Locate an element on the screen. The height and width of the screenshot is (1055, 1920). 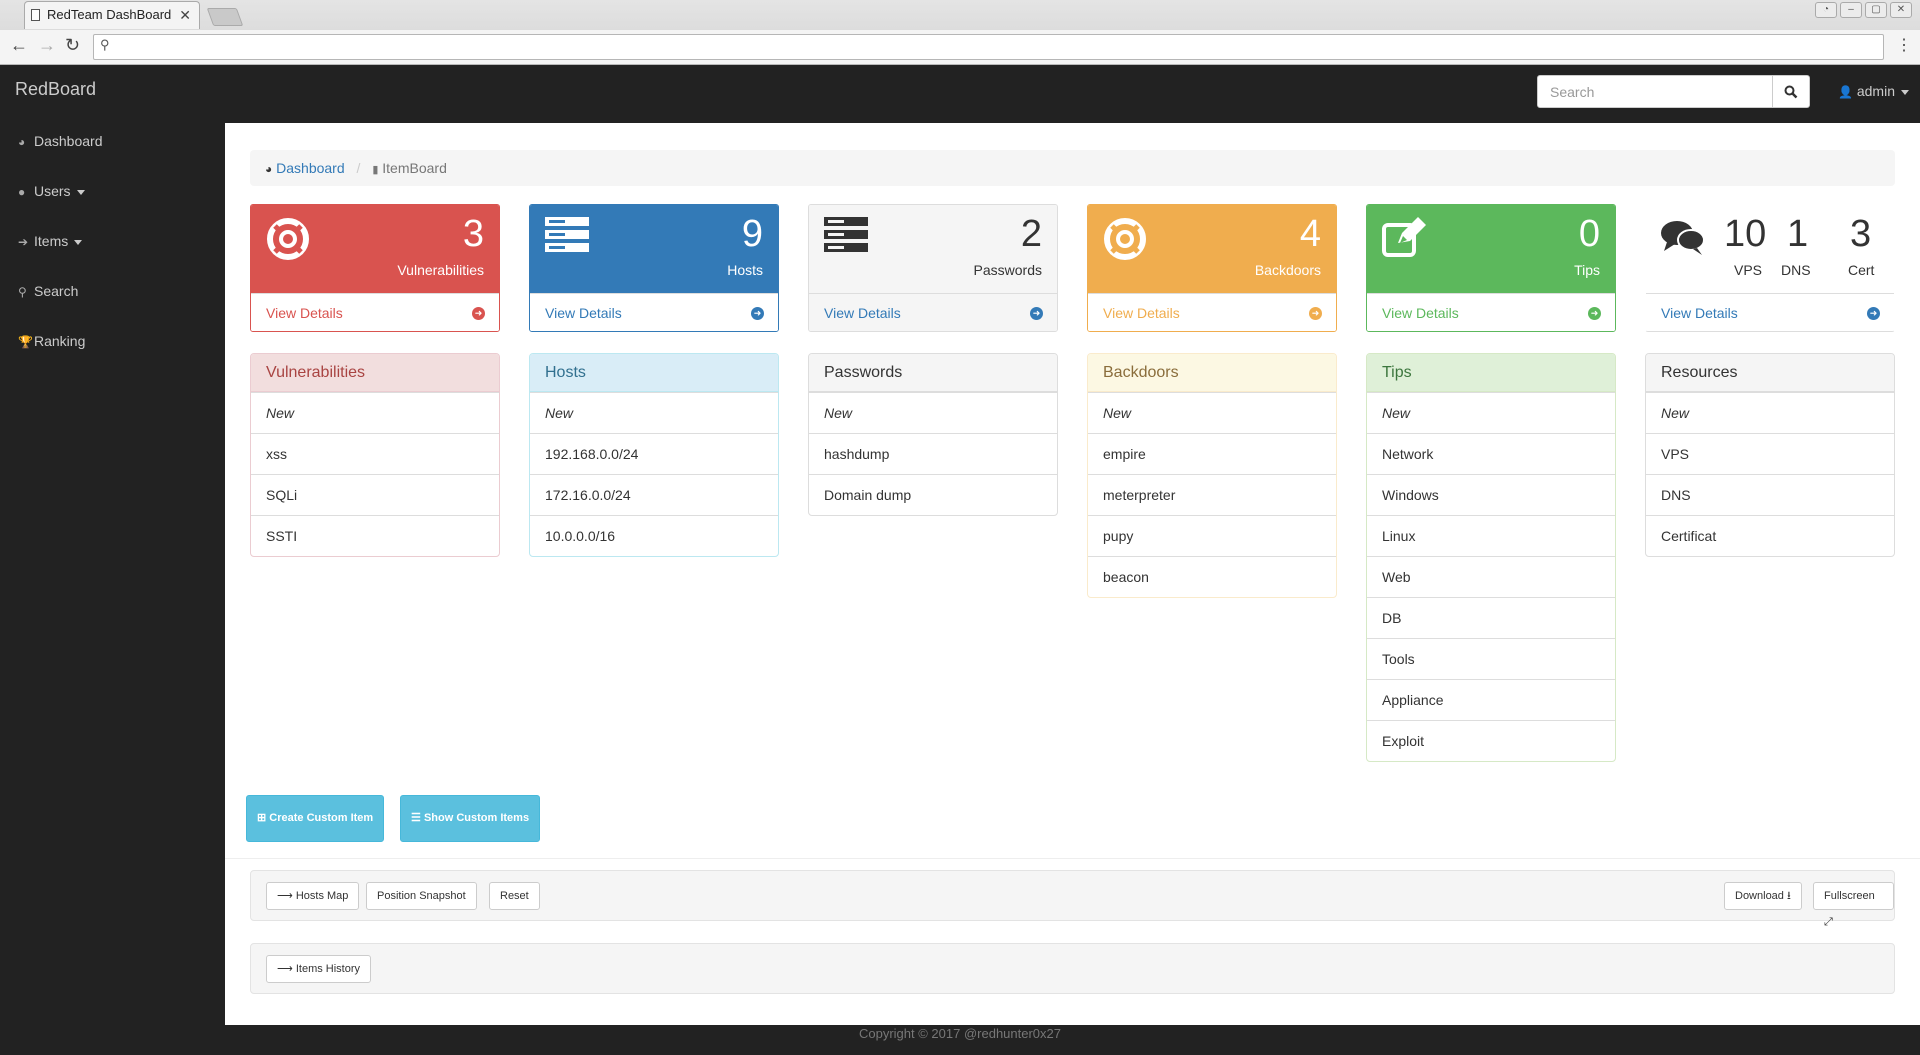
tab-title: RedTeam DashBoard is located at coordinates (109, 14).